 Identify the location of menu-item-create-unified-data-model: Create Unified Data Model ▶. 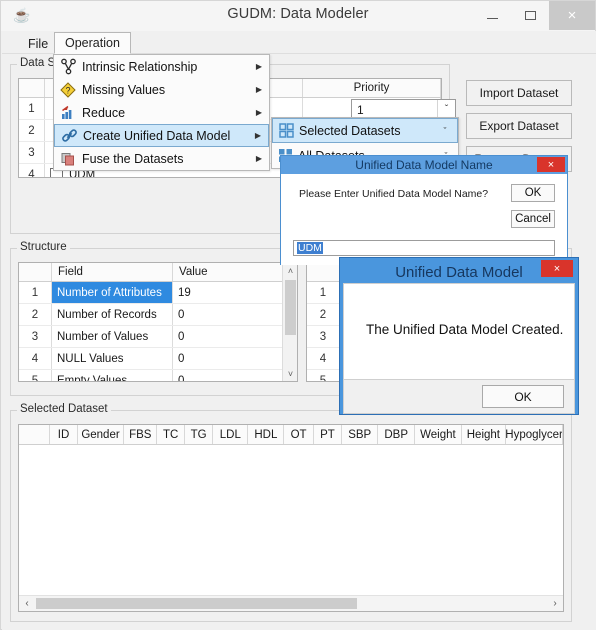
(161, 135).